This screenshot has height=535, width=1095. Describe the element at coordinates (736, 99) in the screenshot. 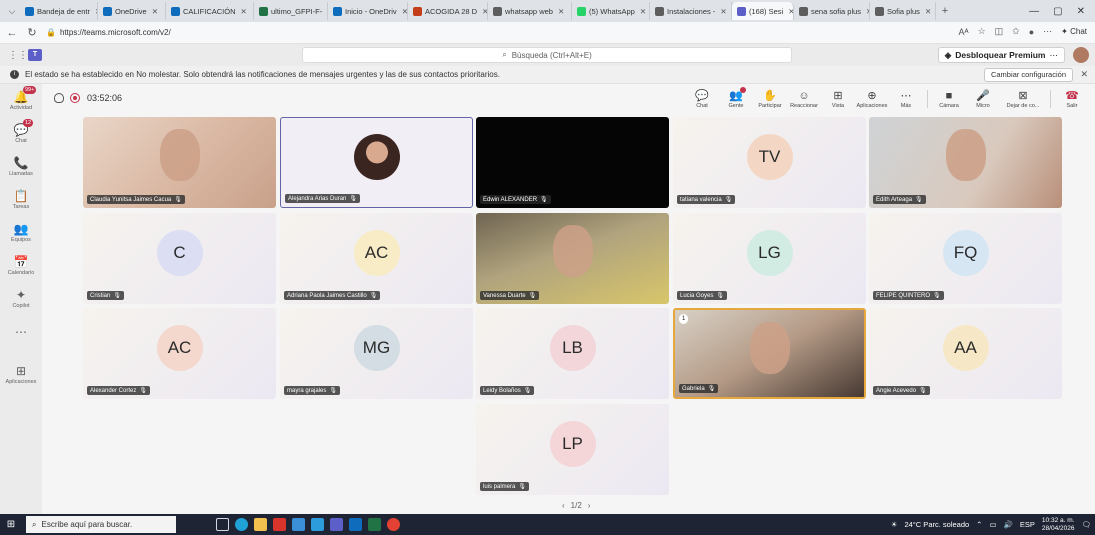

I see `people-button: 👥 Gente` at that location.